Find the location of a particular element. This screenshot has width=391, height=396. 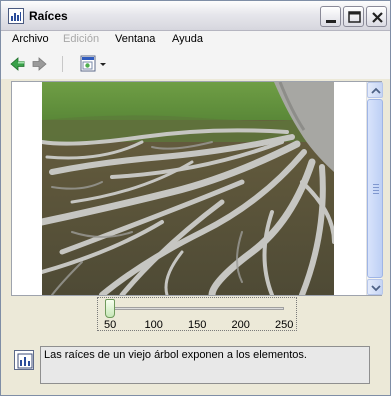

back-button is located at coordinates (18, 64).